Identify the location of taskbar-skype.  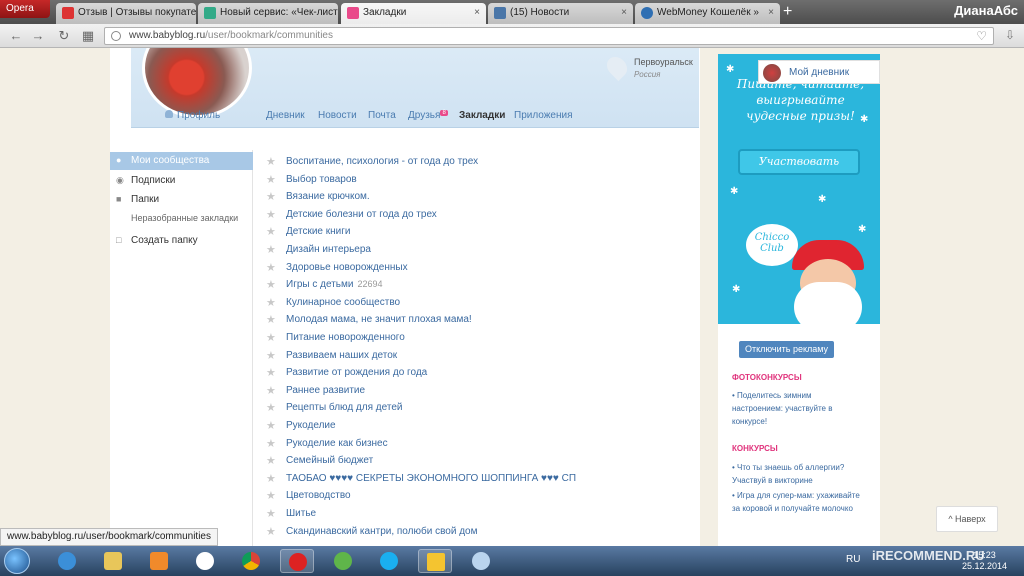
(389, 561).